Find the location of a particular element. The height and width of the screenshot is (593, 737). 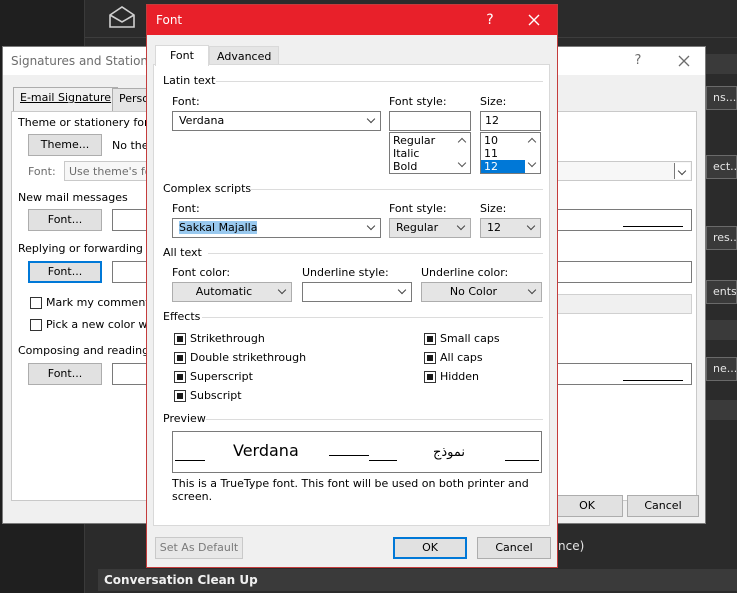

theme-label: Theme or stationery for n is located at coordinates (88, 122).